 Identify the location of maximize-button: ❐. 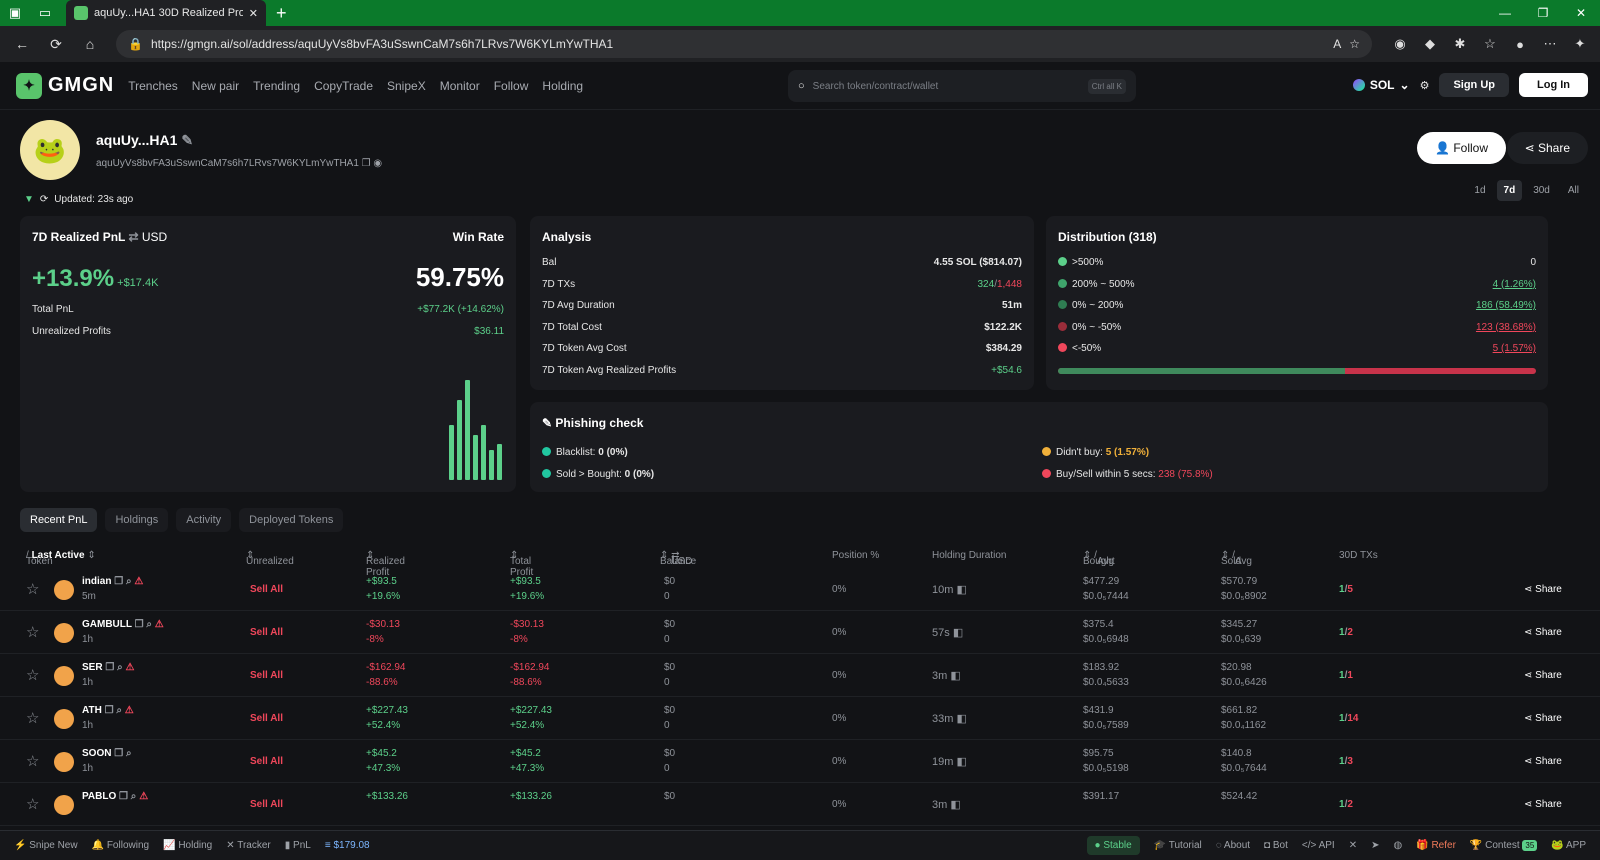
(1543, 13).